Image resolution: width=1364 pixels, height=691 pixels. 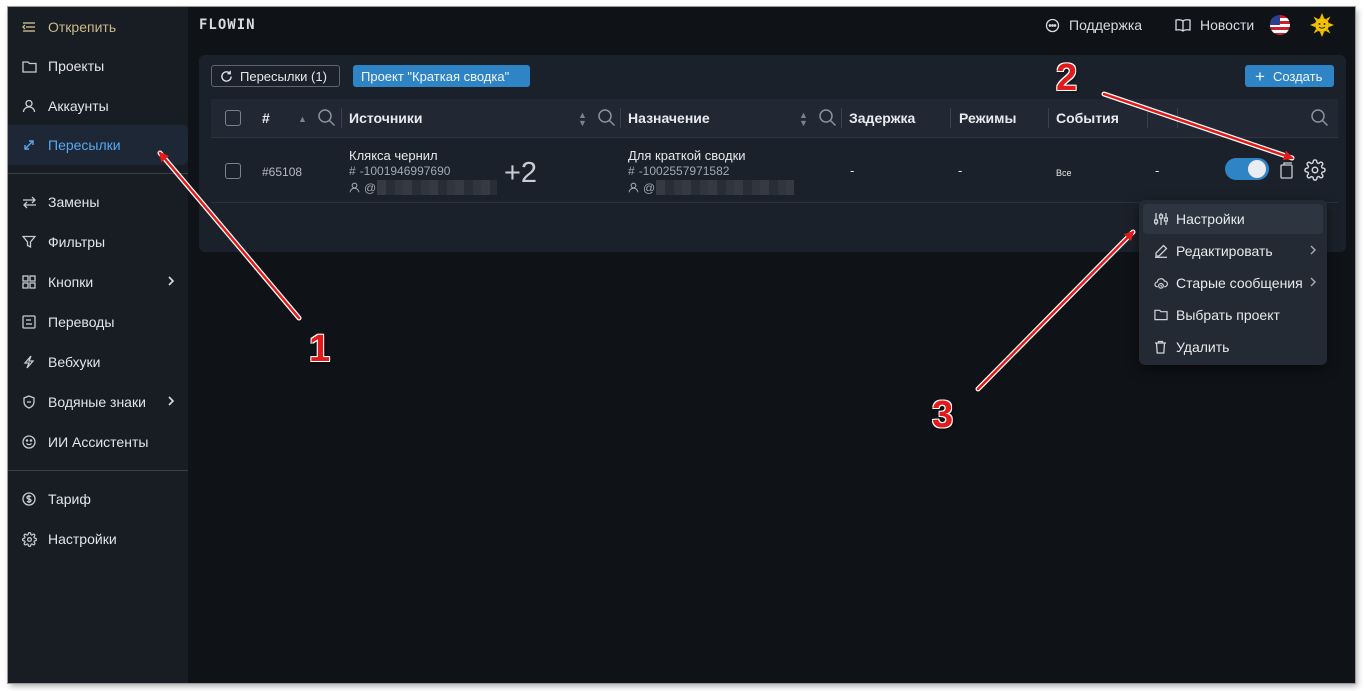 What do you see at coordinates (1280, 25) in the screenshot?
I see `us-flag-icon` at bounding box center [1280, 25].